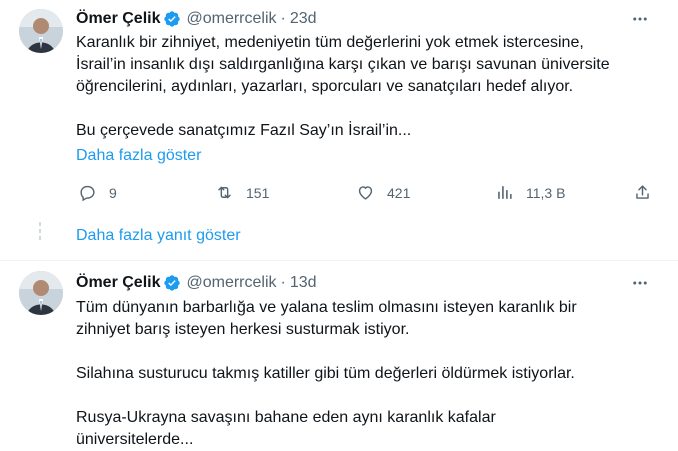  What do you see at coordinates (303, 19) in the screenshot?
I see `timestamp: 23d` at bounding box center [303, 19].